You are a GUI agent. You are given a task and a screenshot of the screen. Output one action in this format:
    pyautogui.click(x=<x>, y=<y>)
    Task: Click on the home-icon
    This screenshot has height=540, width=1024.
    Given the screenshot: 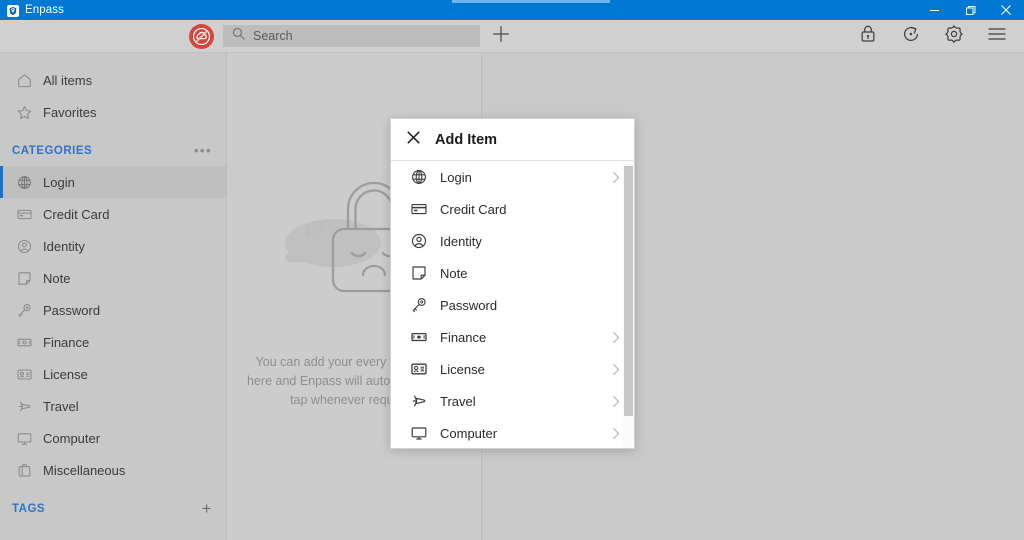 What is the action you would take?
    pyautogui.click(x=24, y=80)
    